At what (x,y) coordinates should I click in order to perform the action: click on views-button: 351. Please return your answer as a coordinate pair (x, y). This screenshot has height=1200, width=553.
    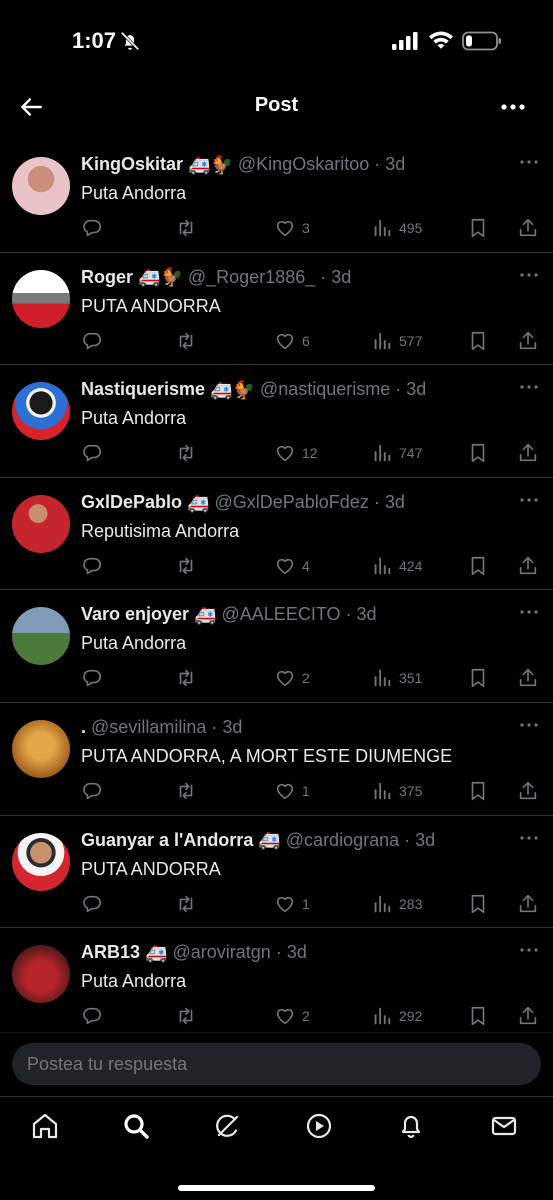
    Looking at the image, I should click on (396, 678).